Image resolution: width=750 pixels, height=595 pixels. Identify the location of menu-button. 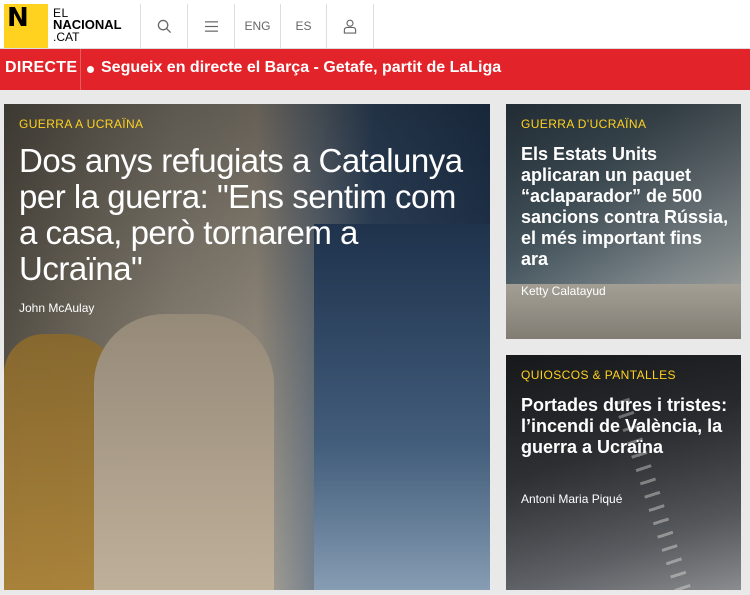
(210, 26).